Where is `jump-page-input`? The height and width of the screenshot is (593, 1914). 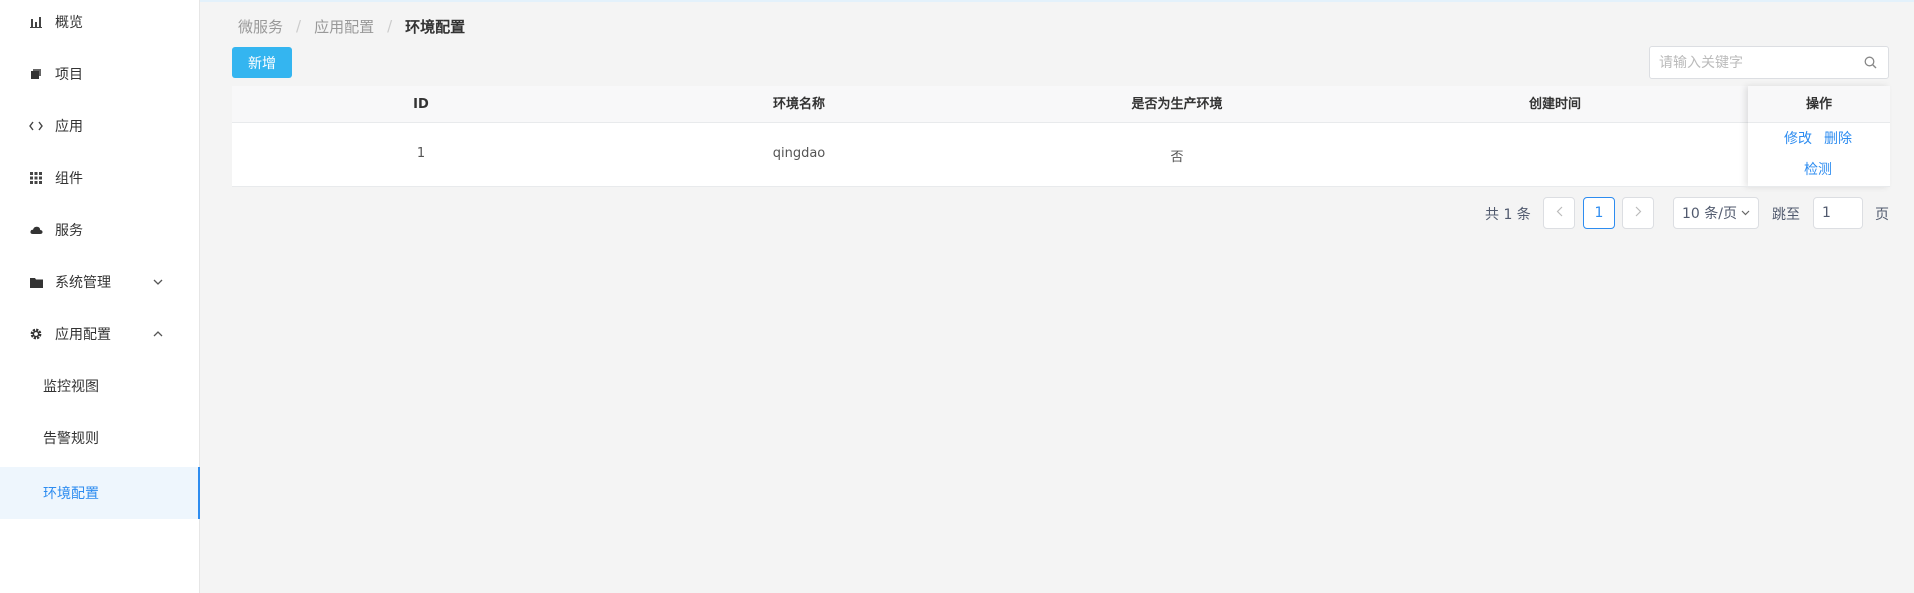
jump-page-input is located at coordinates (1838, 213).